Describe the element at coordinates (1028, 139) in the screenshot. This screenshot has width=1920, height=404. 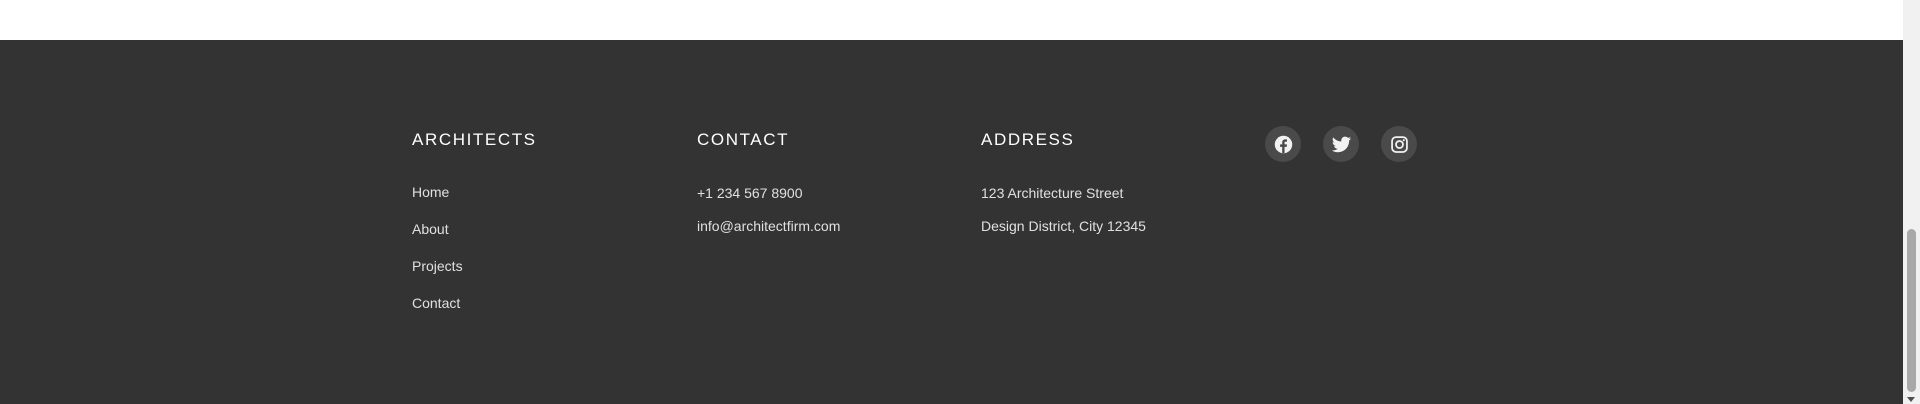
I see `address-heading: ADDRESS` at that location.